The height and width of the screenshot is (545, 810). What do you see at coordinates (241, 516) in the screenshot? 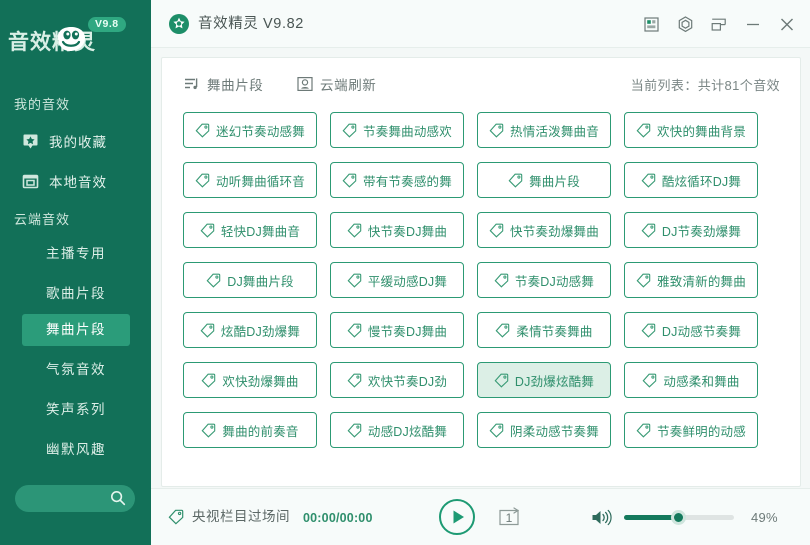
I see `current-track-name: 央视栏目过场间` at bounding box center [241, 516].